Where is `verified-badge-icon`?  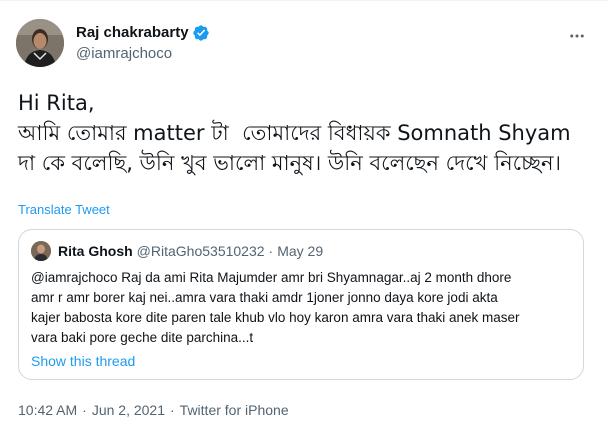 verified-badge-icon is located at coordinates (201, 33).